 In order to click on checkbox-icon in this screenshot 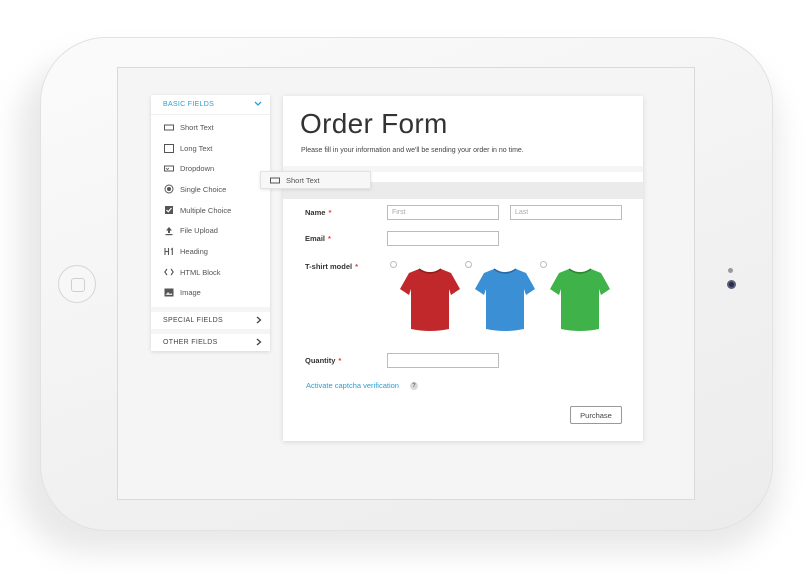, I will do `click(169, 210)`.